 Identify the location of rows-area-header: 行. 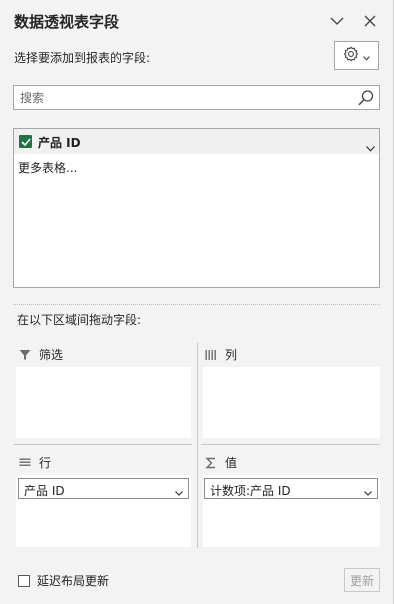
(35, 462).